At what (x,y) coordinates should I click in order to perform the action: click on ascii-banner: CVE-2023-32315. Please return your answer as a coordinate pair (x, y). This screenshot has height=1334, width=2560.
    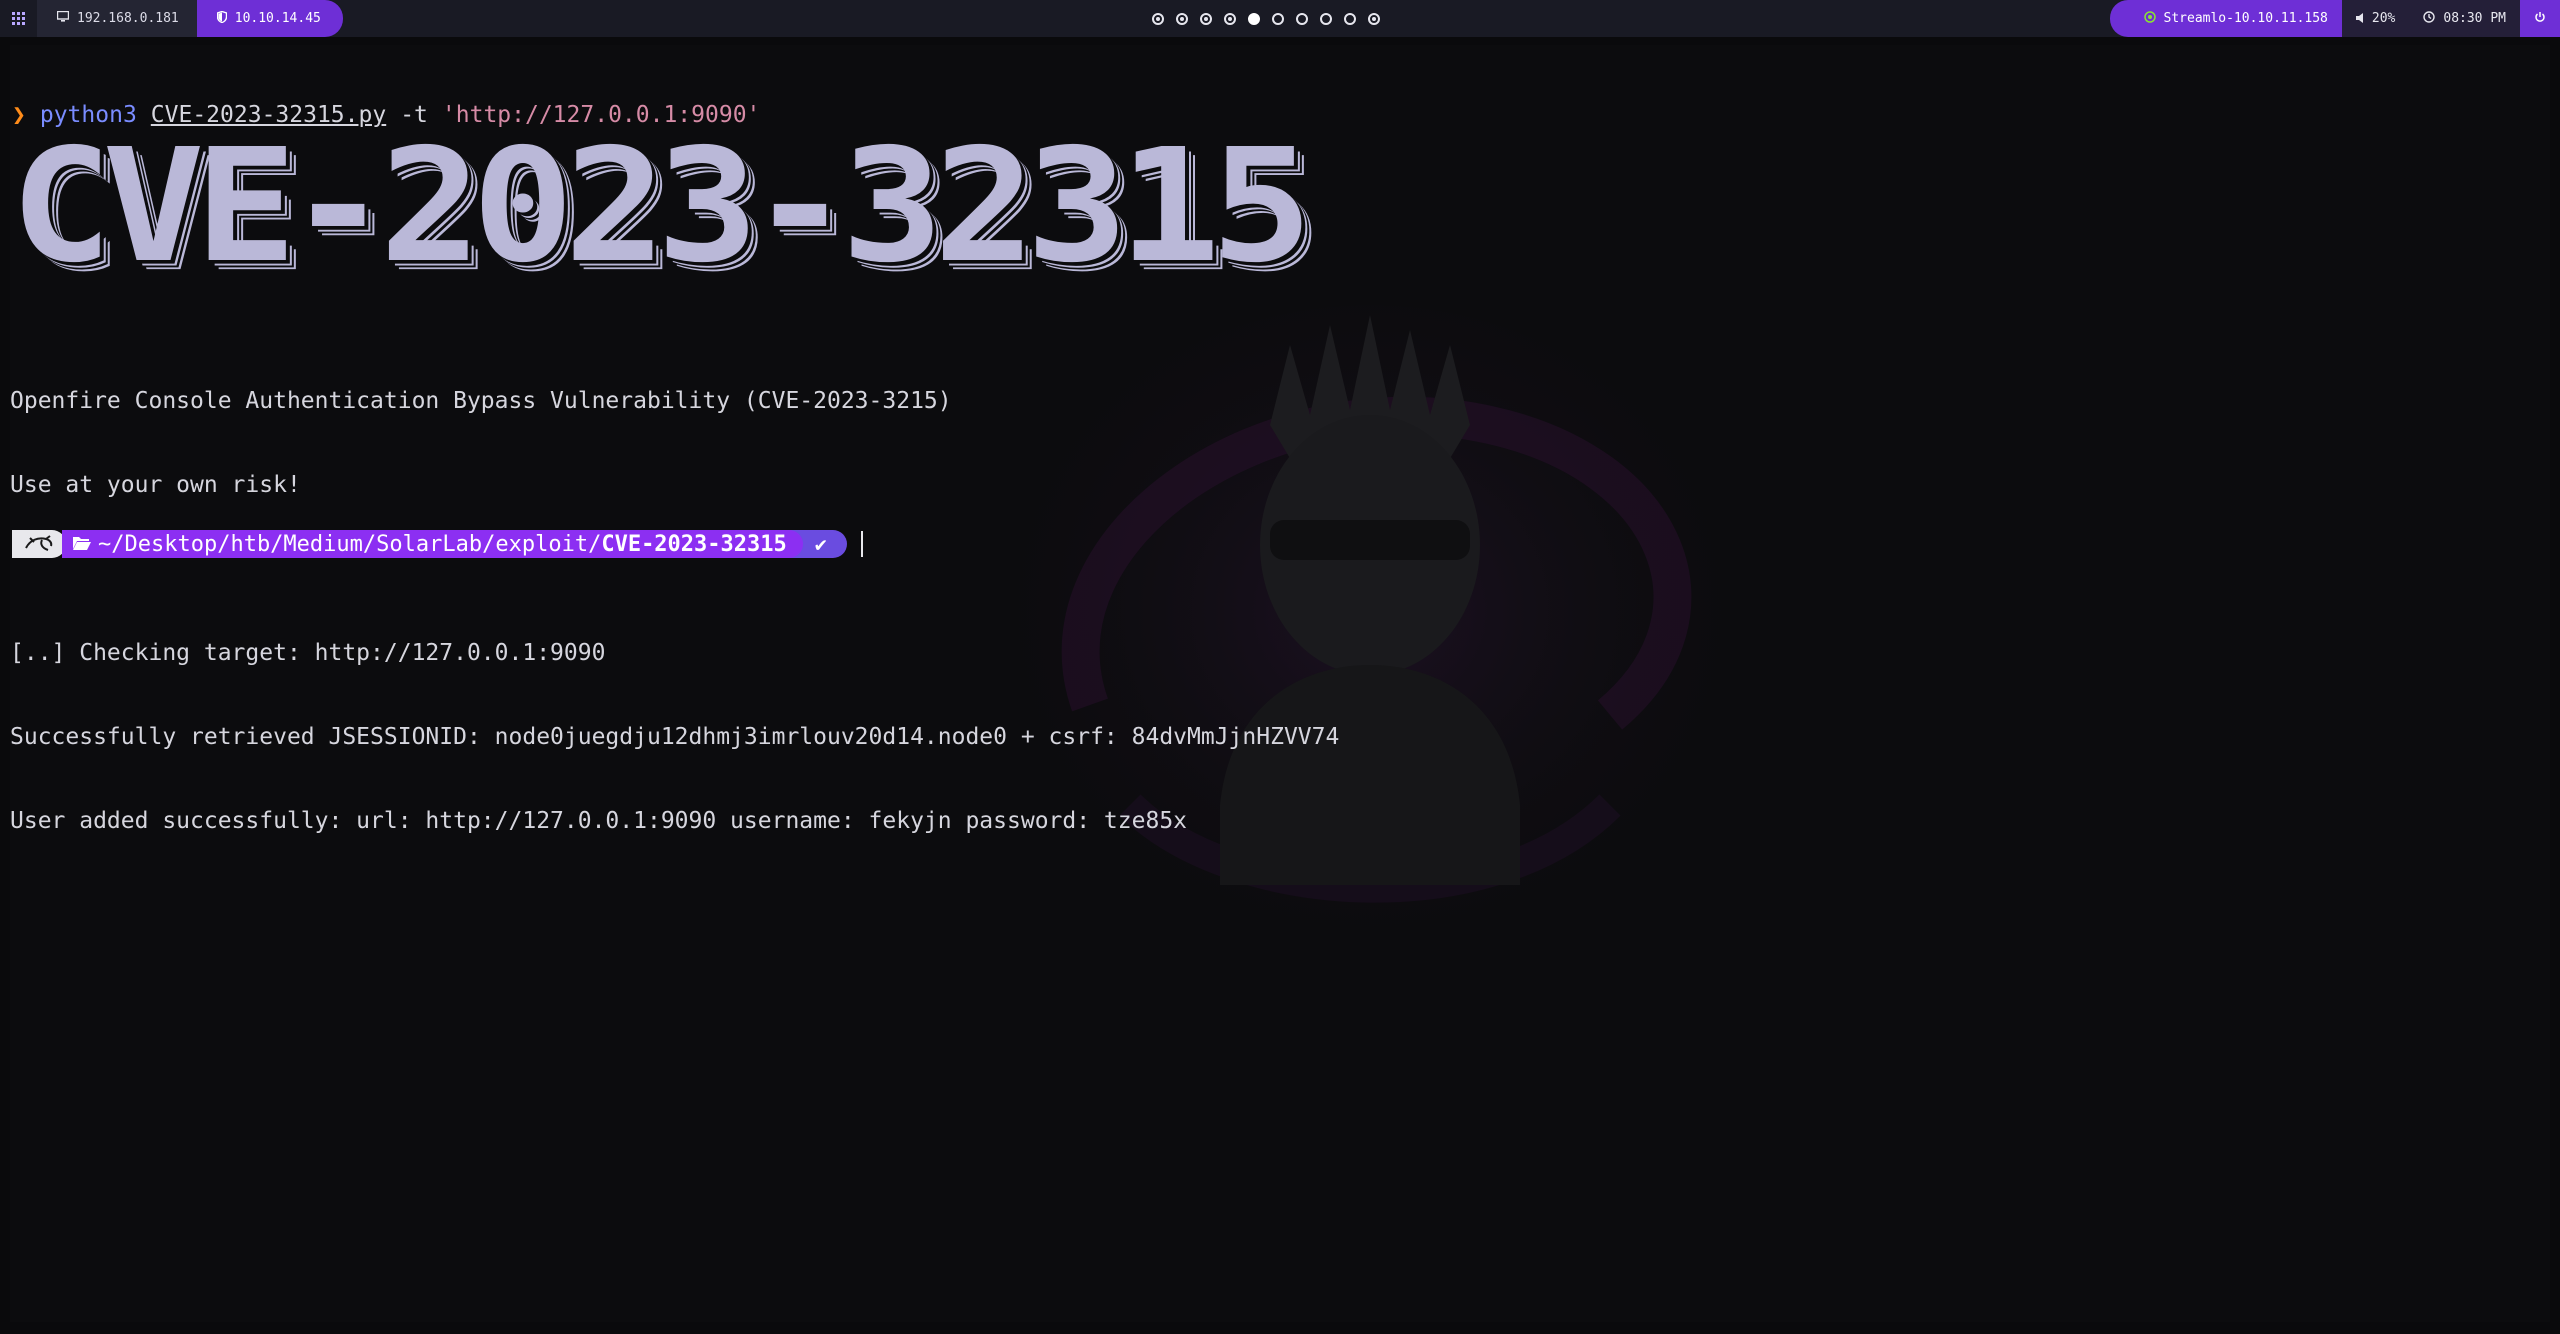
    Looking at the image, I should click on (740, 206).